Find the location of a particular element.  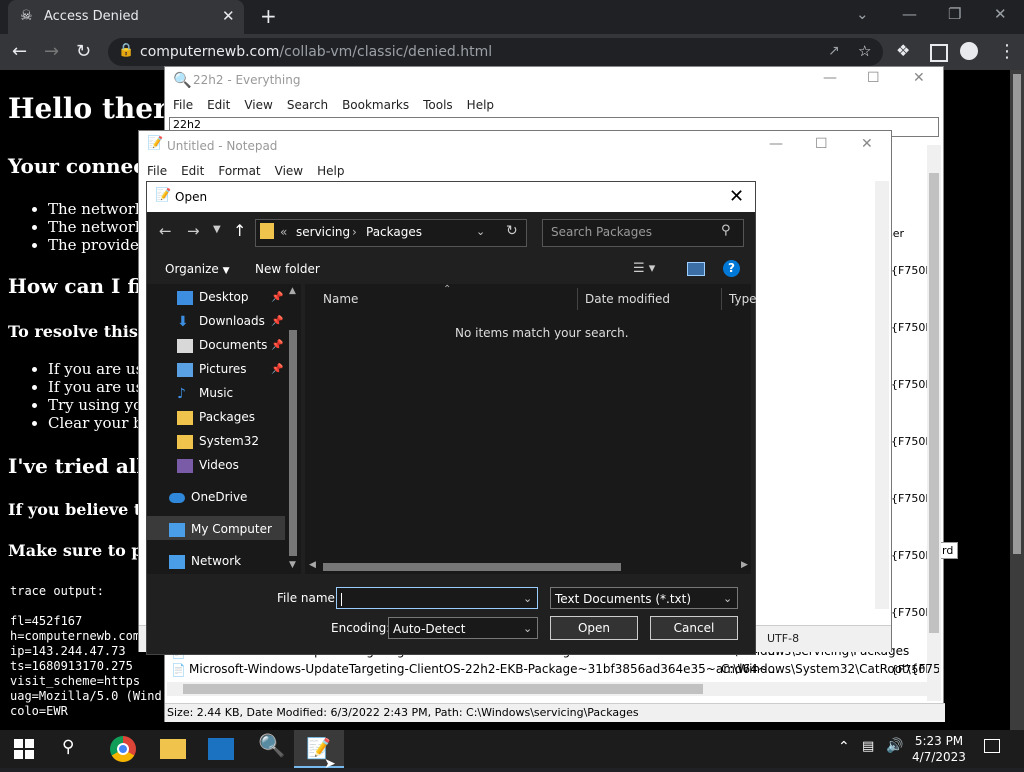

taskbar-search-icon: ⚲ is located at coordinates (68, 747).